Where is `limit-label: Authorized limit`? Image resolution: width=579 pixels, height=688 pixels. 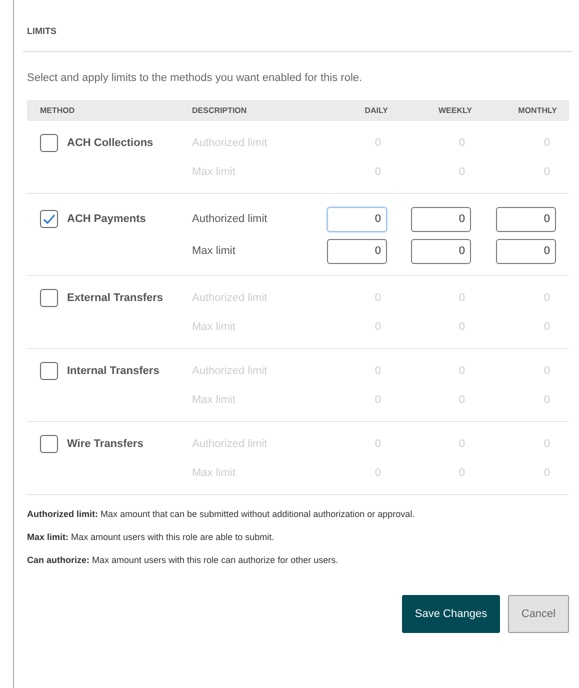 limit-label: Authorized limit is located at coordinates (230, 219).